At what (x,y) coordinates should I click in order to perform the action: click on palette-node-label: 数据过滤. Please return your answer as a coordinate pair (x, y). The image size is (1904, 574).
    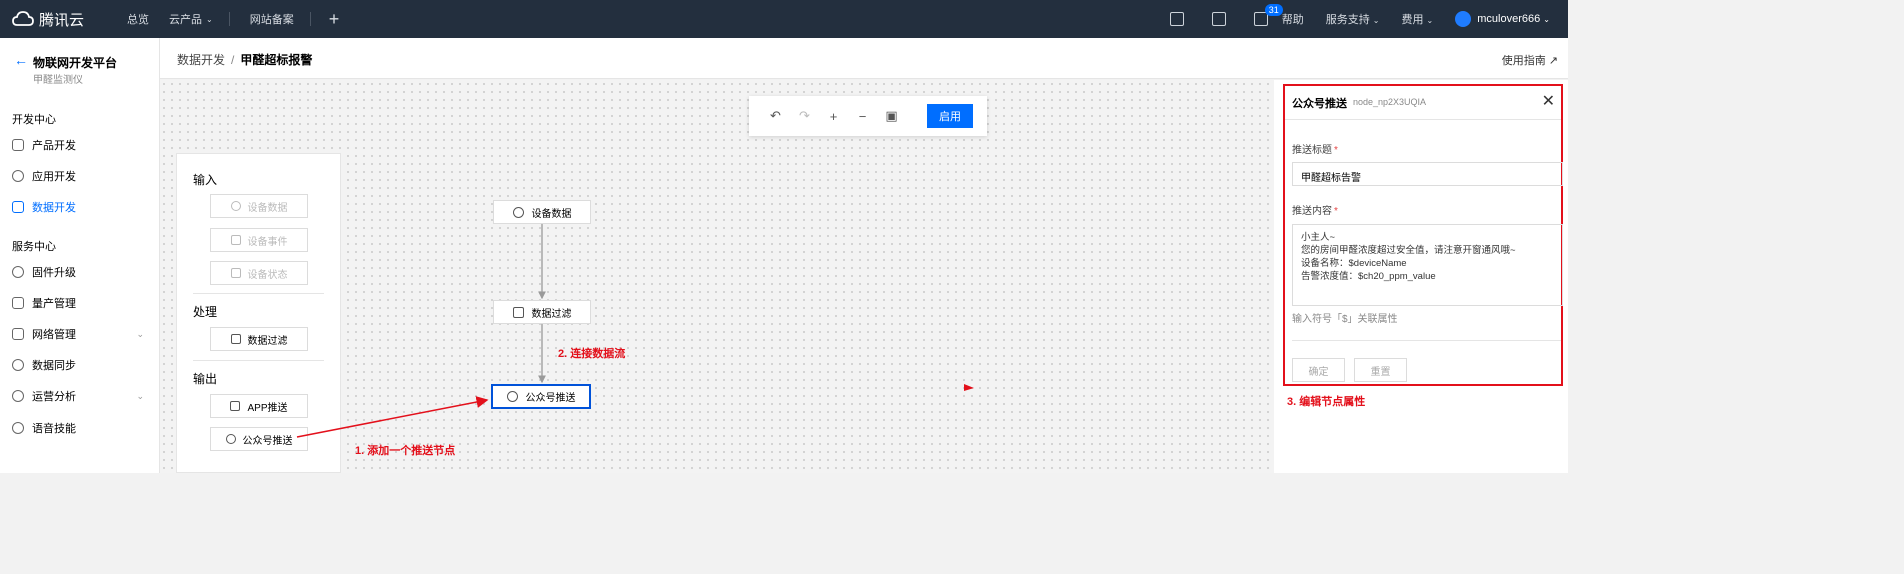
    Looking at the image, I should click on (267, 341).